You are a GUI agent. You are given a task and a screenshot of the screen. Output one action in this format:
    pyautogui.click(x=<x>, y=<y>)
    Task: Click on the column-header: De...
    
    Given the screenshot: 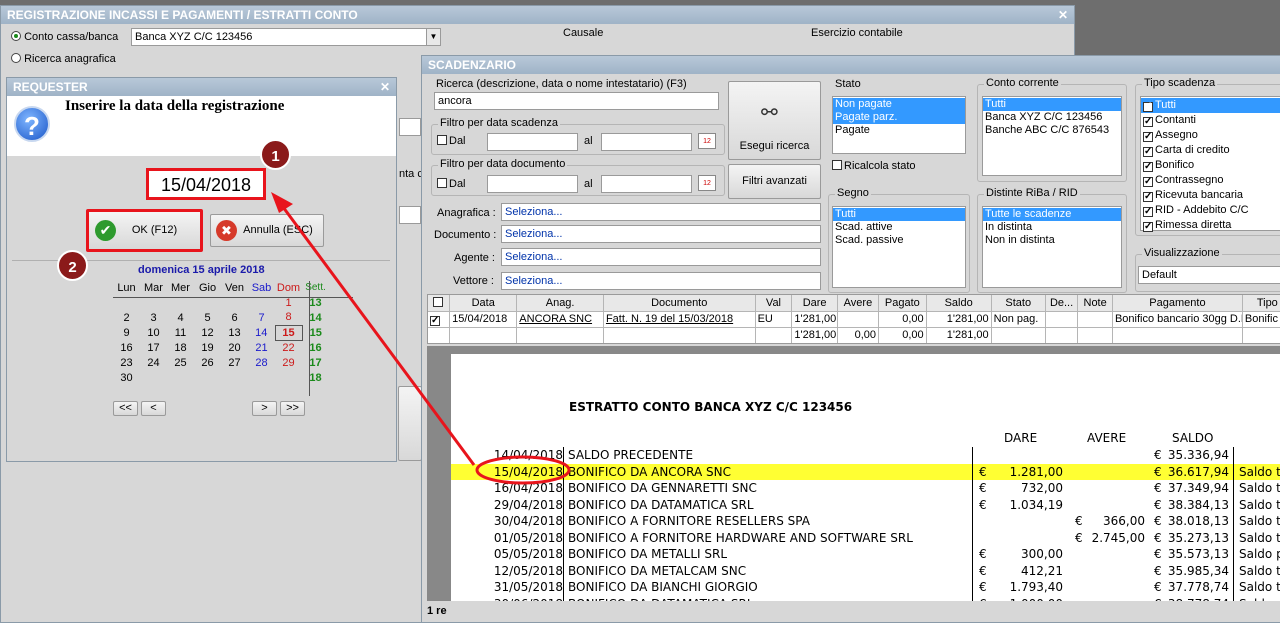 What is the action you would take?
    pyautogui.click(x=1062, y=303)
    